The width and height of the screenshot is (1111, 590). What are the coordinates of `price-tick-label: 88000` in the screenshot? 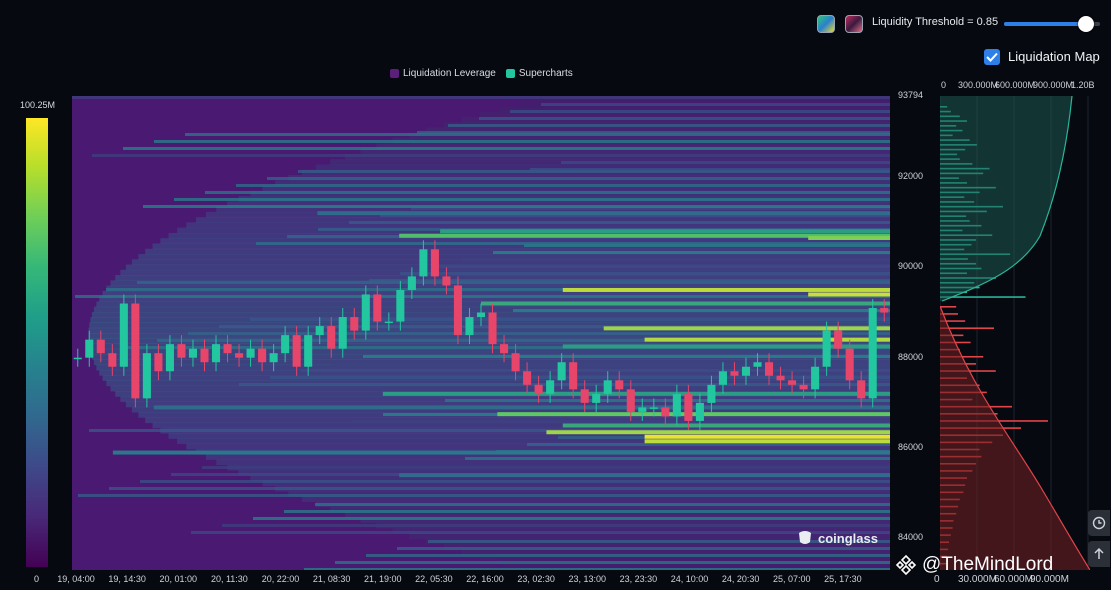 It's located at (911, 356).